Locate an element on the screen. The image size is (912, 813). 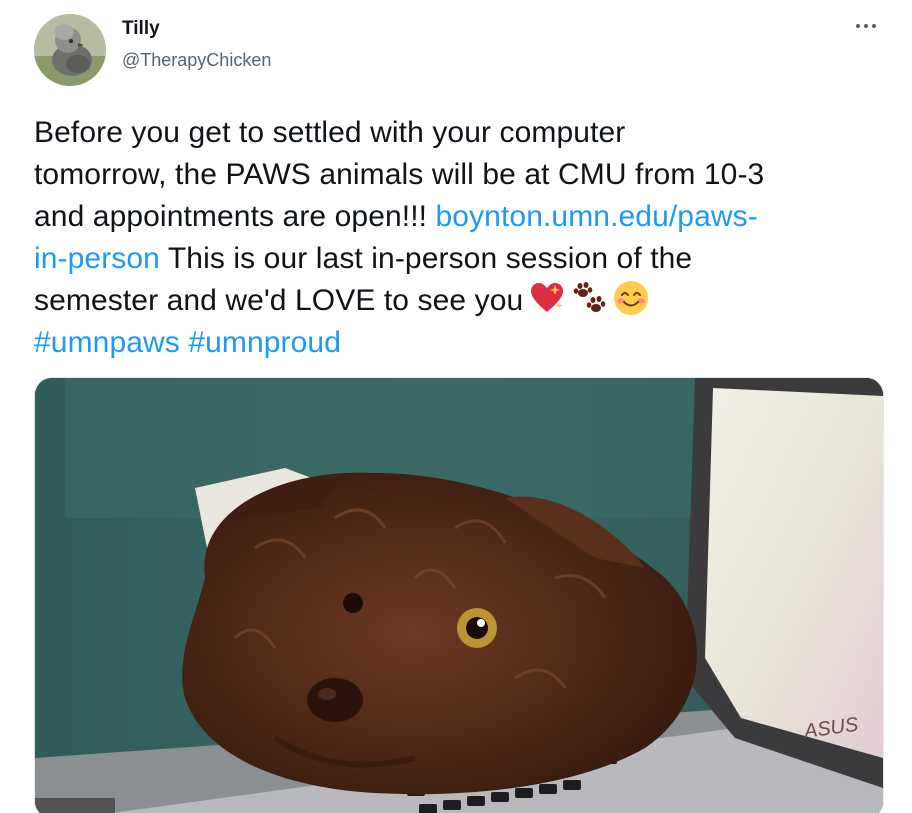
author-name: Tilly is located at coordinates (141, 29).